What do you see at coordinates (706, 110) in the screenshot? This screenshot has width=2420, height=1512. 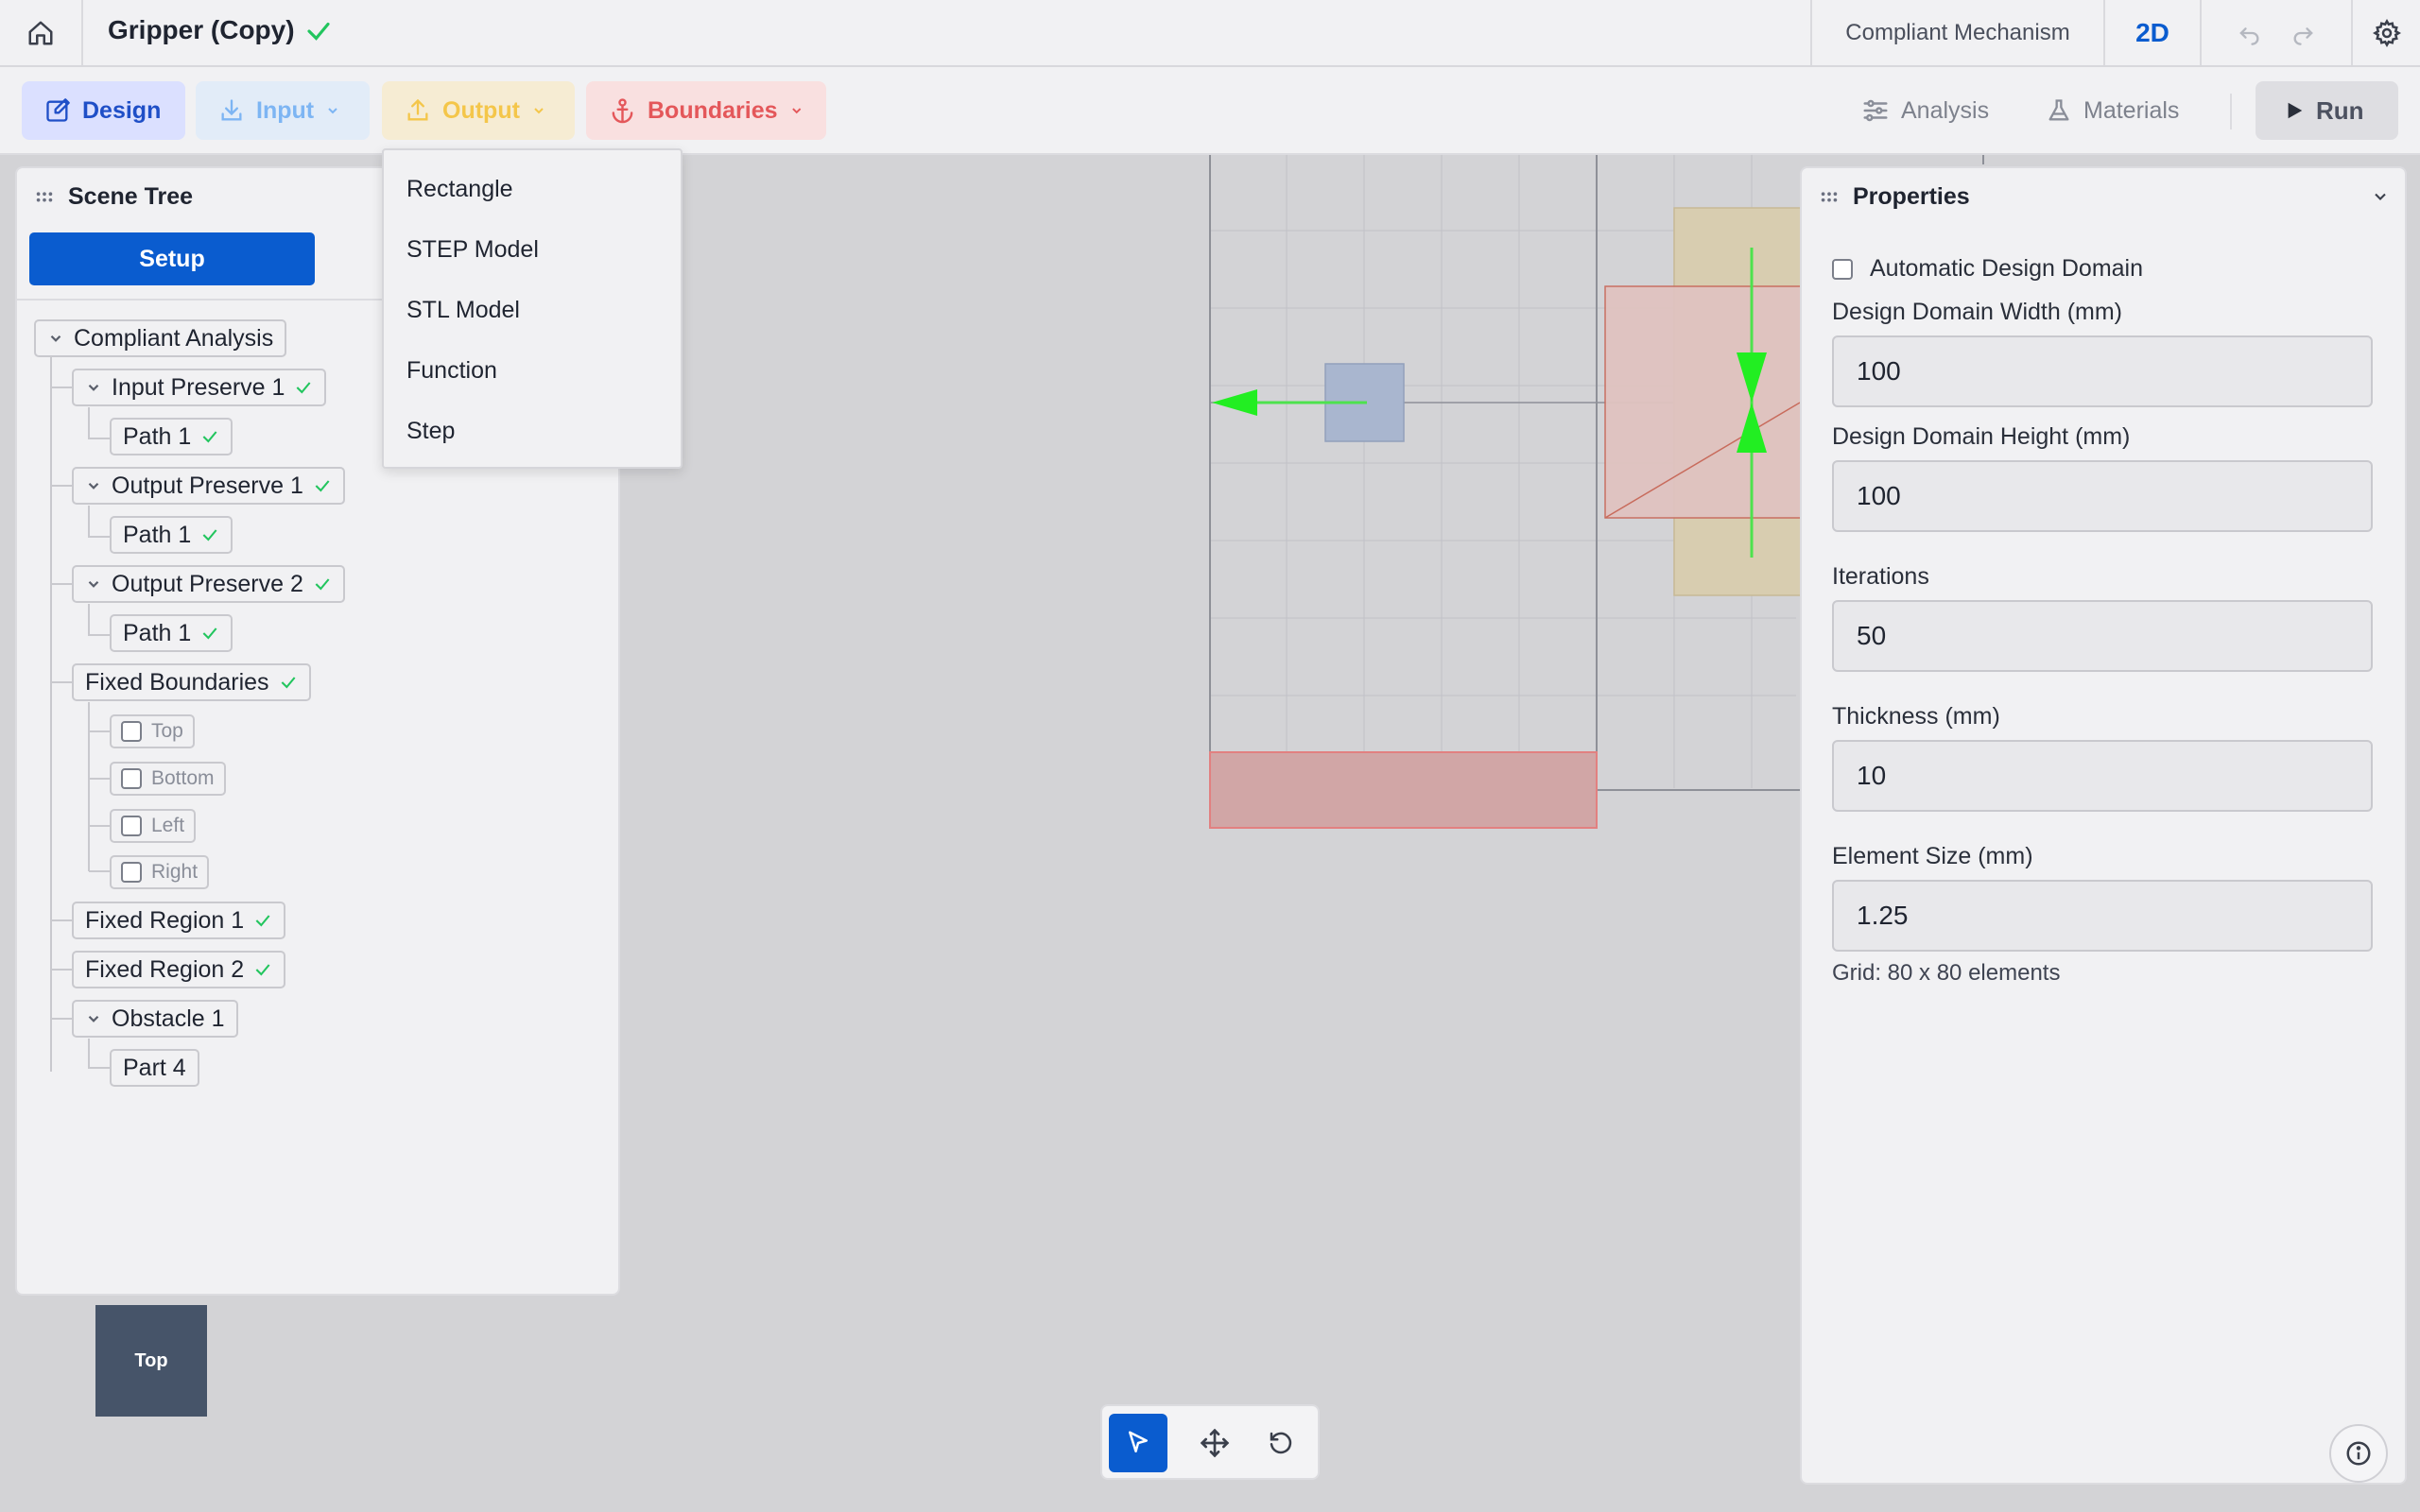 I see `boundaries-menu-button: Boundaries` at bounding box center [706, 110].